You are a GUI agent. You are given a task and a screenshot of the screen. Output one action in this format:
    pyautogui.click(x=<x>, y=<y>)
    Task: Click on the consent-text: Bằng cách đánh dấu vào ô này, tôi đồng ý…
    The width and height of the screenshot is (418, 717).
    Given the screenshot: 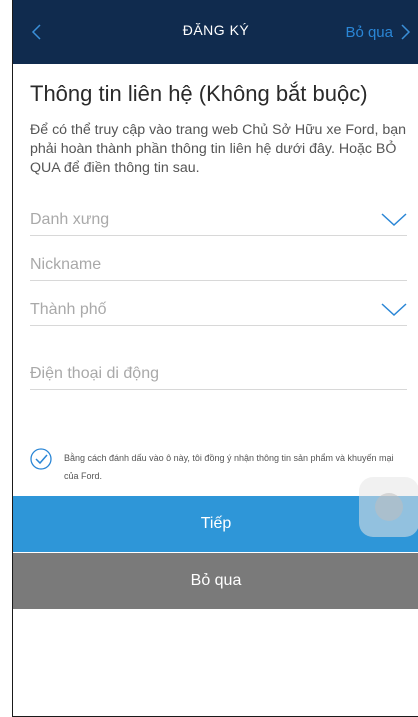 What is the action you would take?
    pyautogui.click(x=229, y=467)
    